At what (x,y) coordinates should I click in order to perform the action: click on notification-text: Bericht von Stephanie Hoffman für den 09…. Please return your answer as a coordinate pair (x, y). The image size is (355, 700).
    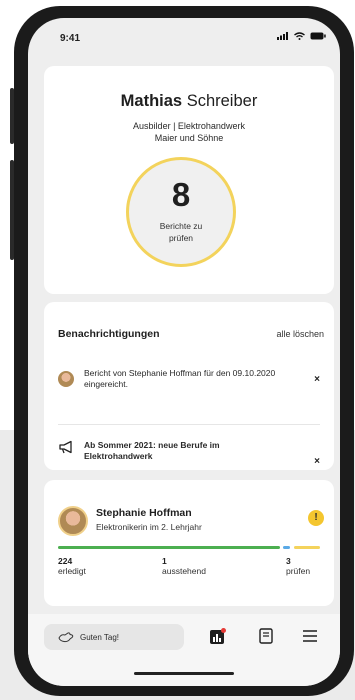
    Looking at the image, I should click on (180, 378).